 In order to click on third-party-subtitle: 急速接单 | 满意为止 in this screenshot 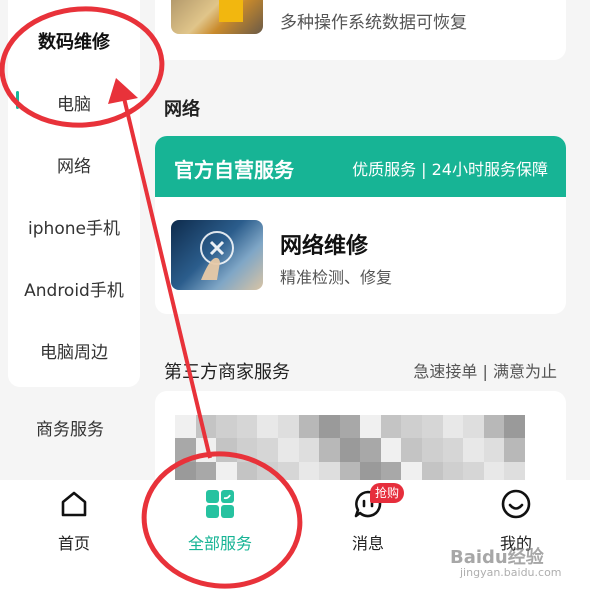, I will do `click(485, 371)`.